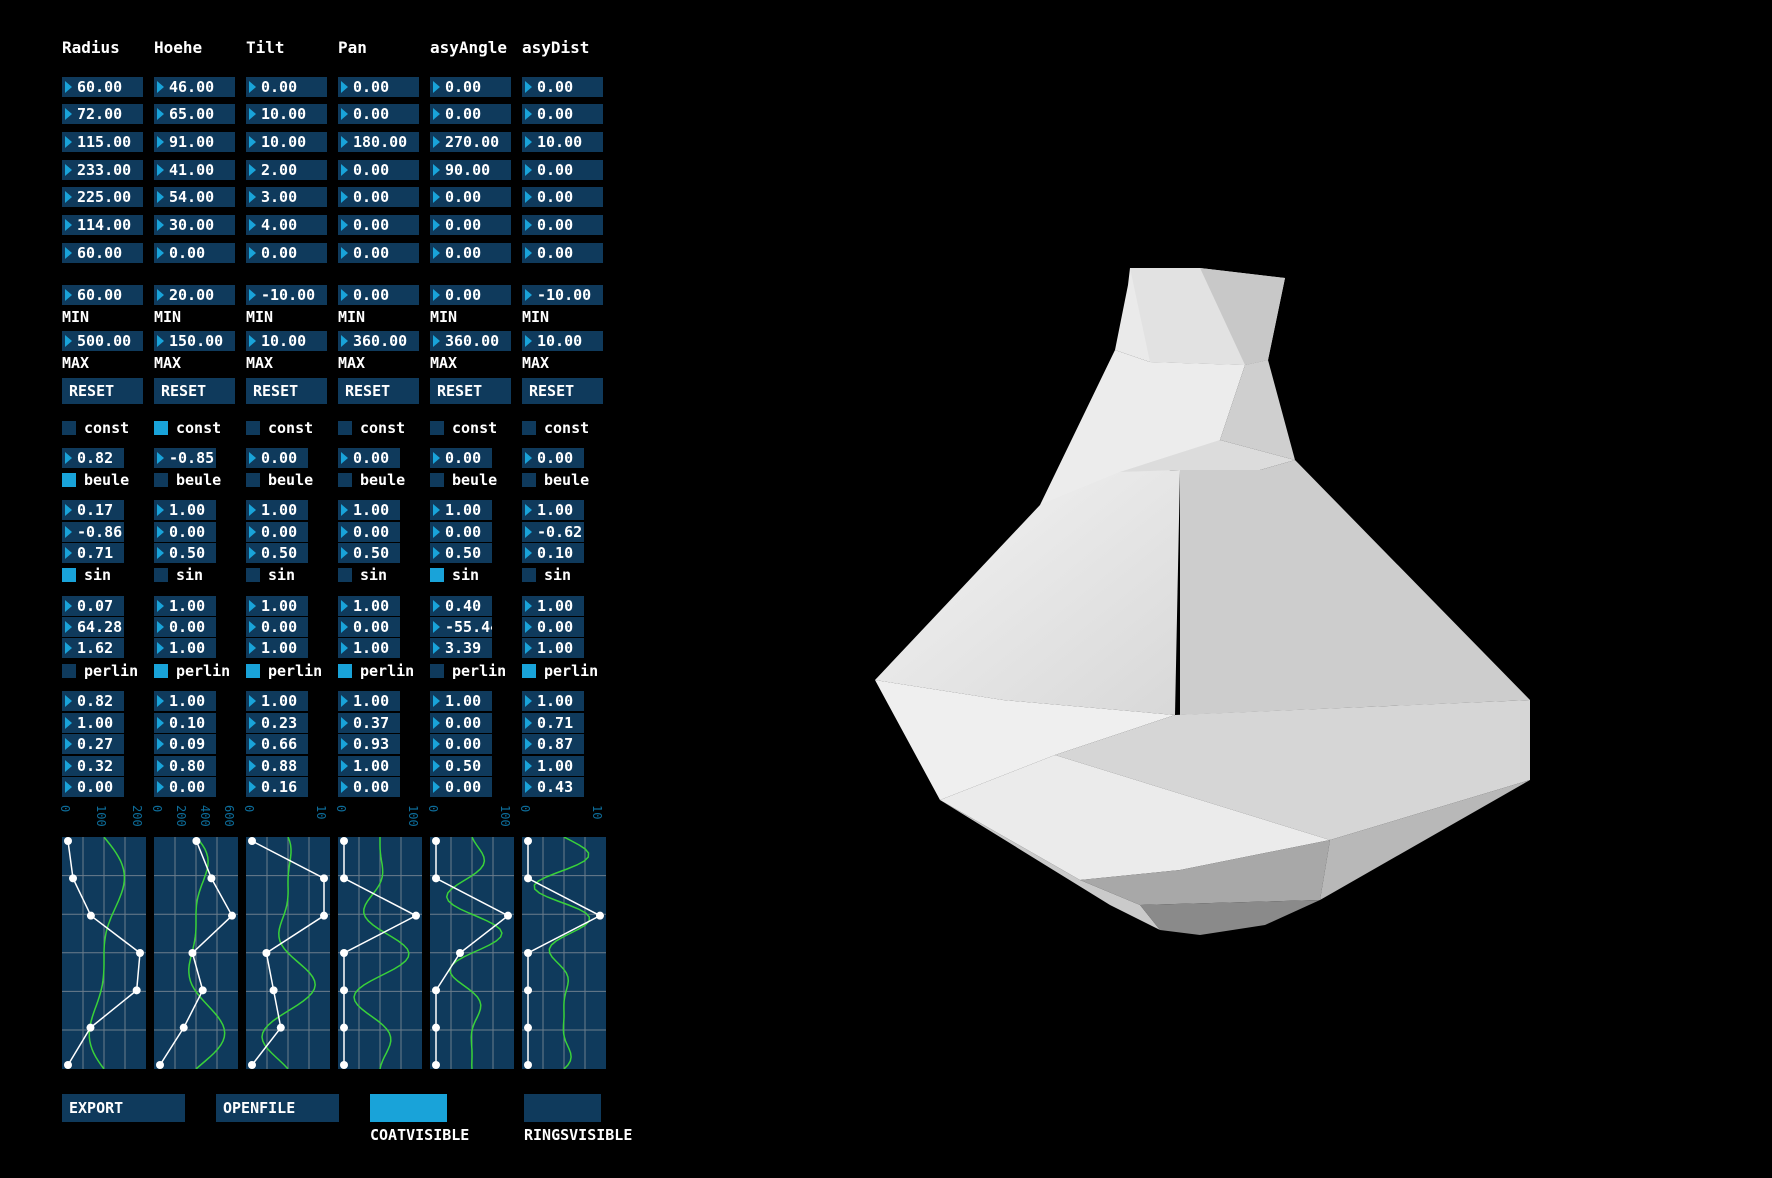 The width and height of the screenshot is (1772, 1178). What do you see at coordinates (93, 606) in the screenshot?
I see `sin-param-box: 0.07` at bounding box center [93, 606].